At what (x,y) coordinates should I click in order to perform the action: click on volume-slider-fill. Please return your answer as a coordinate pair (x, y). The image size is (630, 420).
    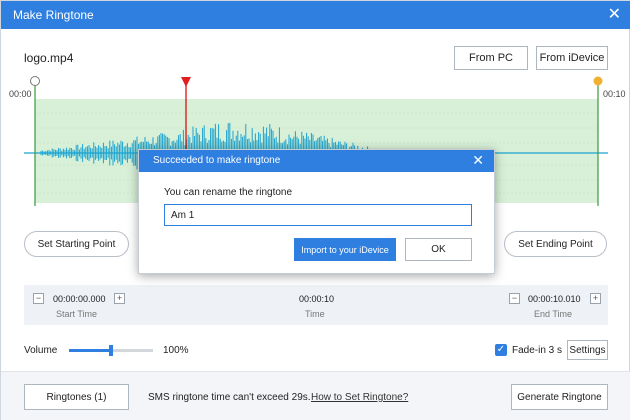
    Looking at the image, I should click on (90, 350).